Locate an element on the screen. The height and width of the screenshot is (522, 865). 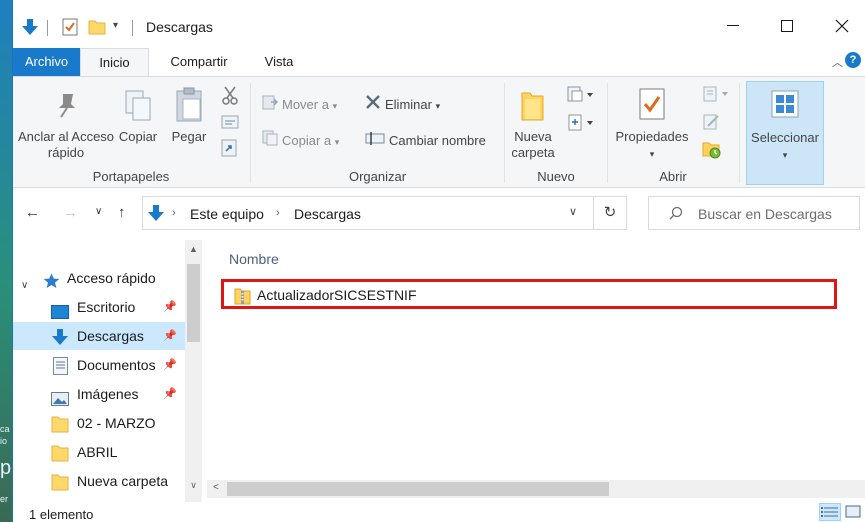
tab-vista: Vista is located at coordinates (279, 62).